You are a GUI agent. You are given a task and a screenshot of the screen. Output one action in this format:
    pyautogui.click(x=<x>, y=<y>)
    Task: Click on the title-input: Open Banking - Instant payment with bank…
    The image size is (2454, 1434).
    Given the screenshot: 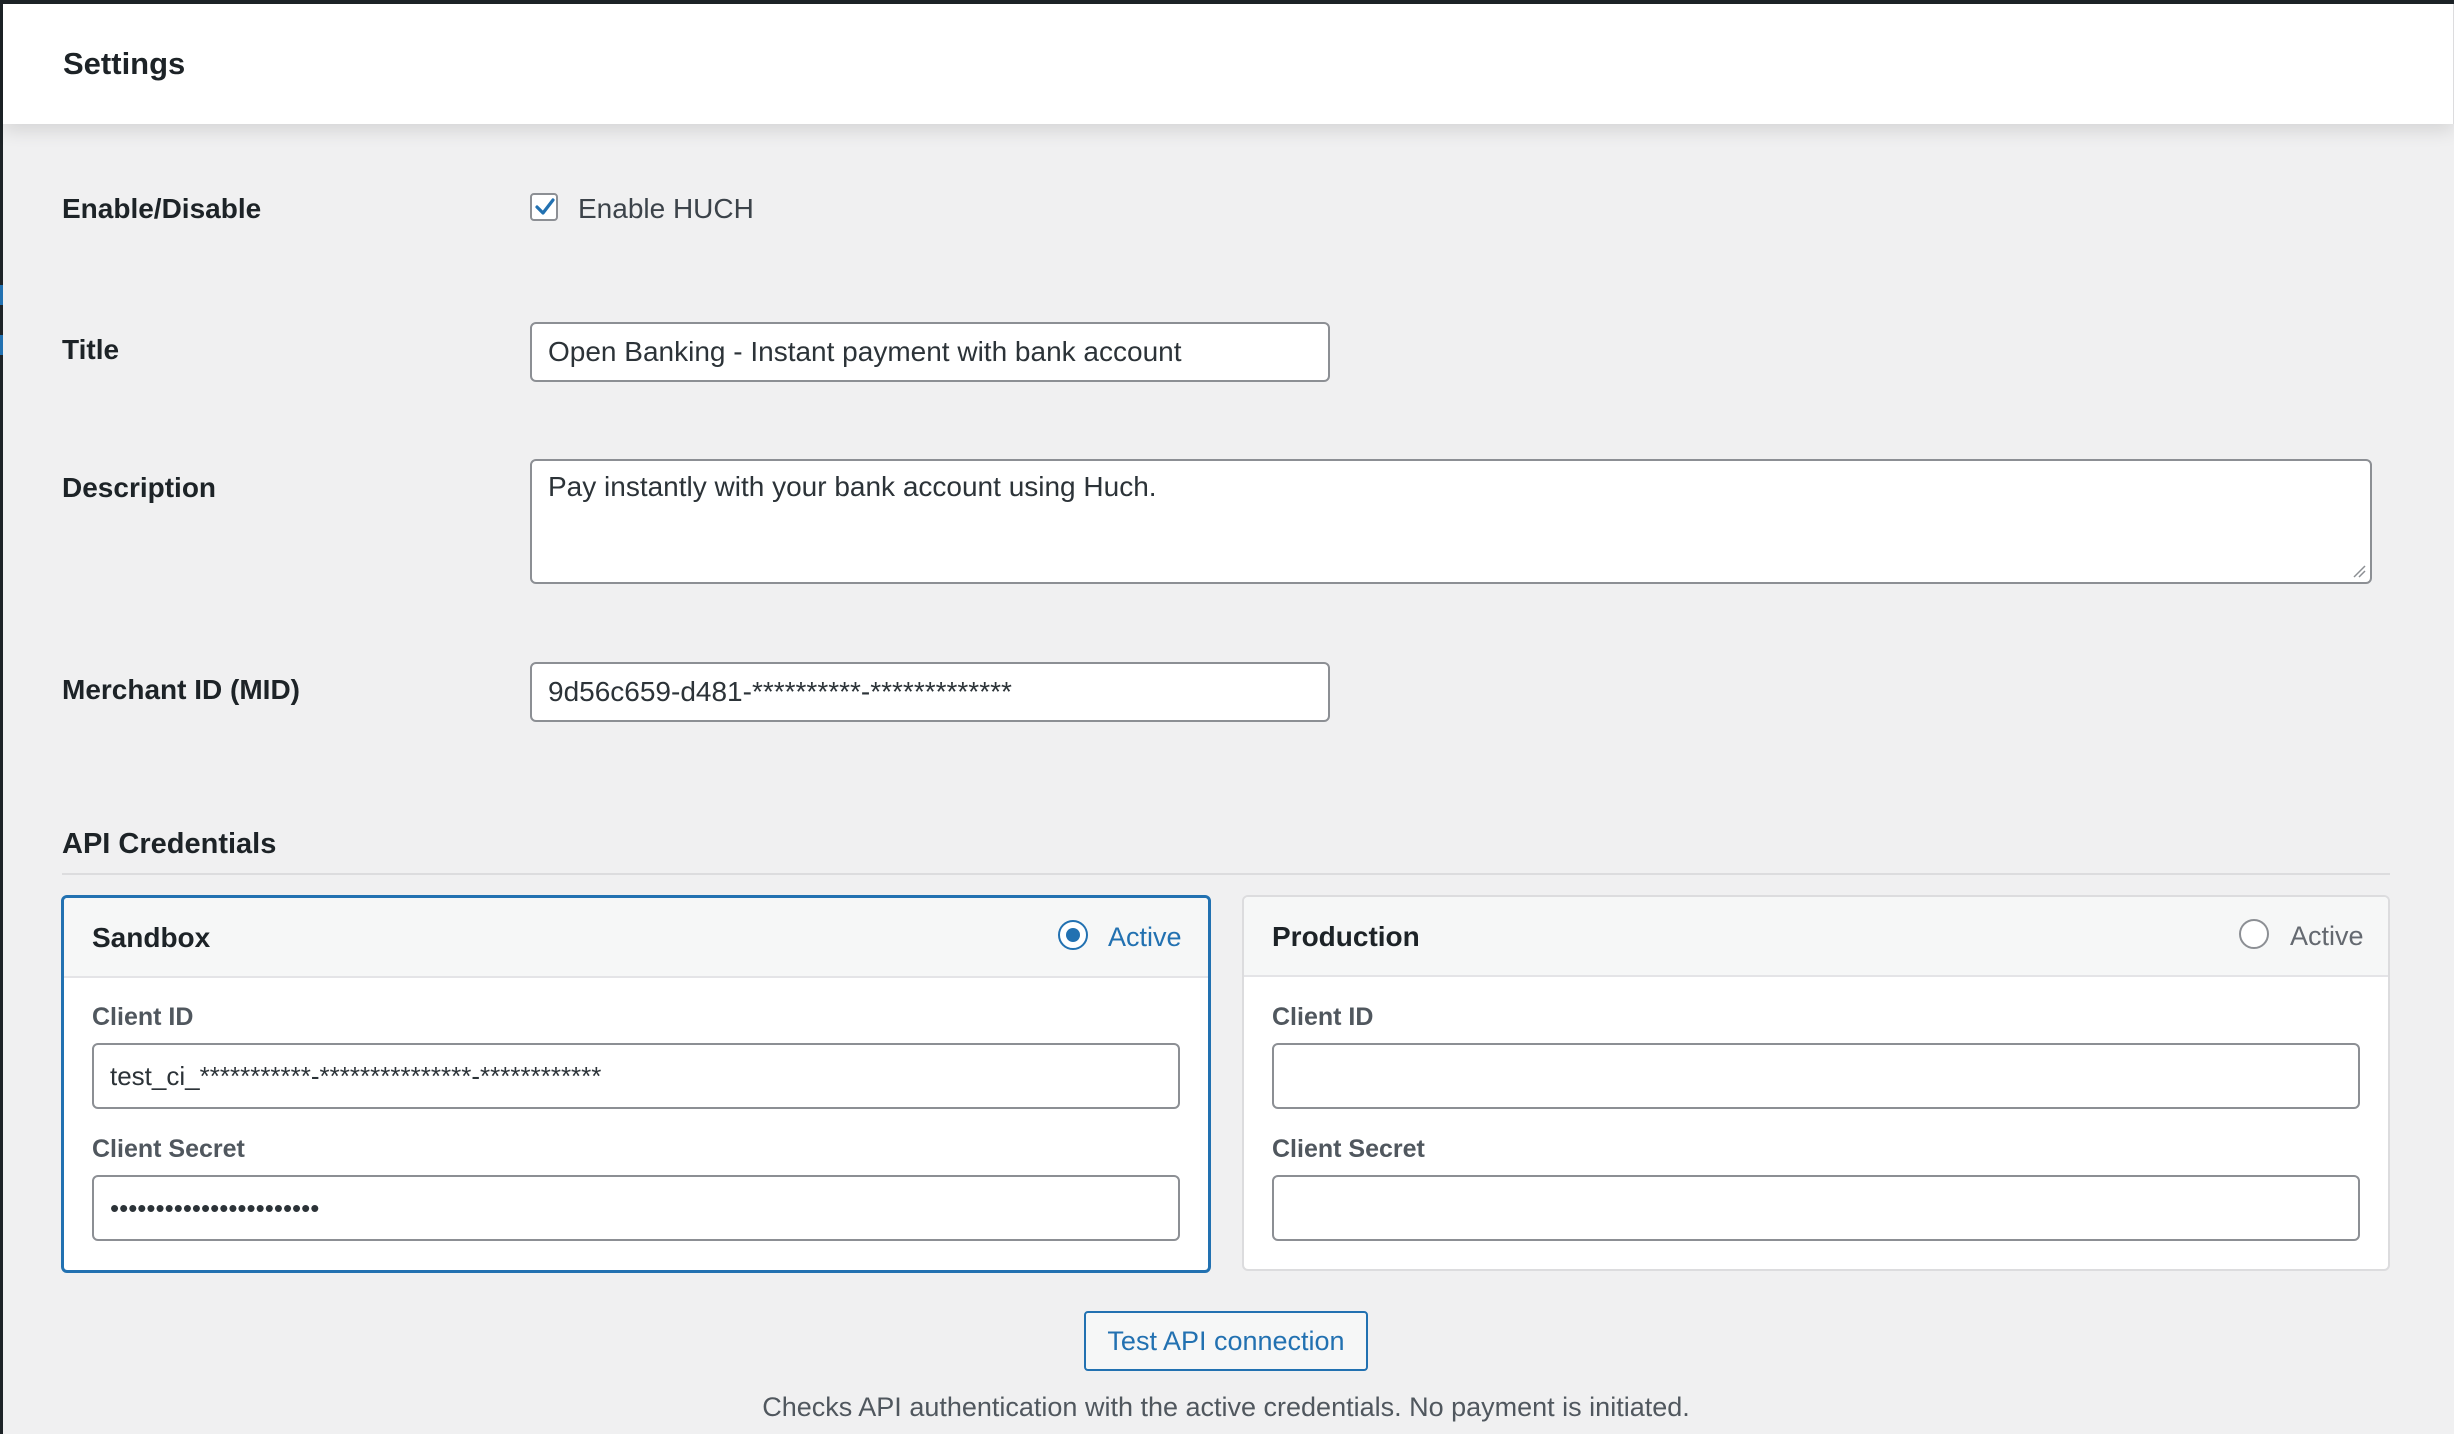 What is the action you would take?
    pyautogui.click(x=930, y=352)
    